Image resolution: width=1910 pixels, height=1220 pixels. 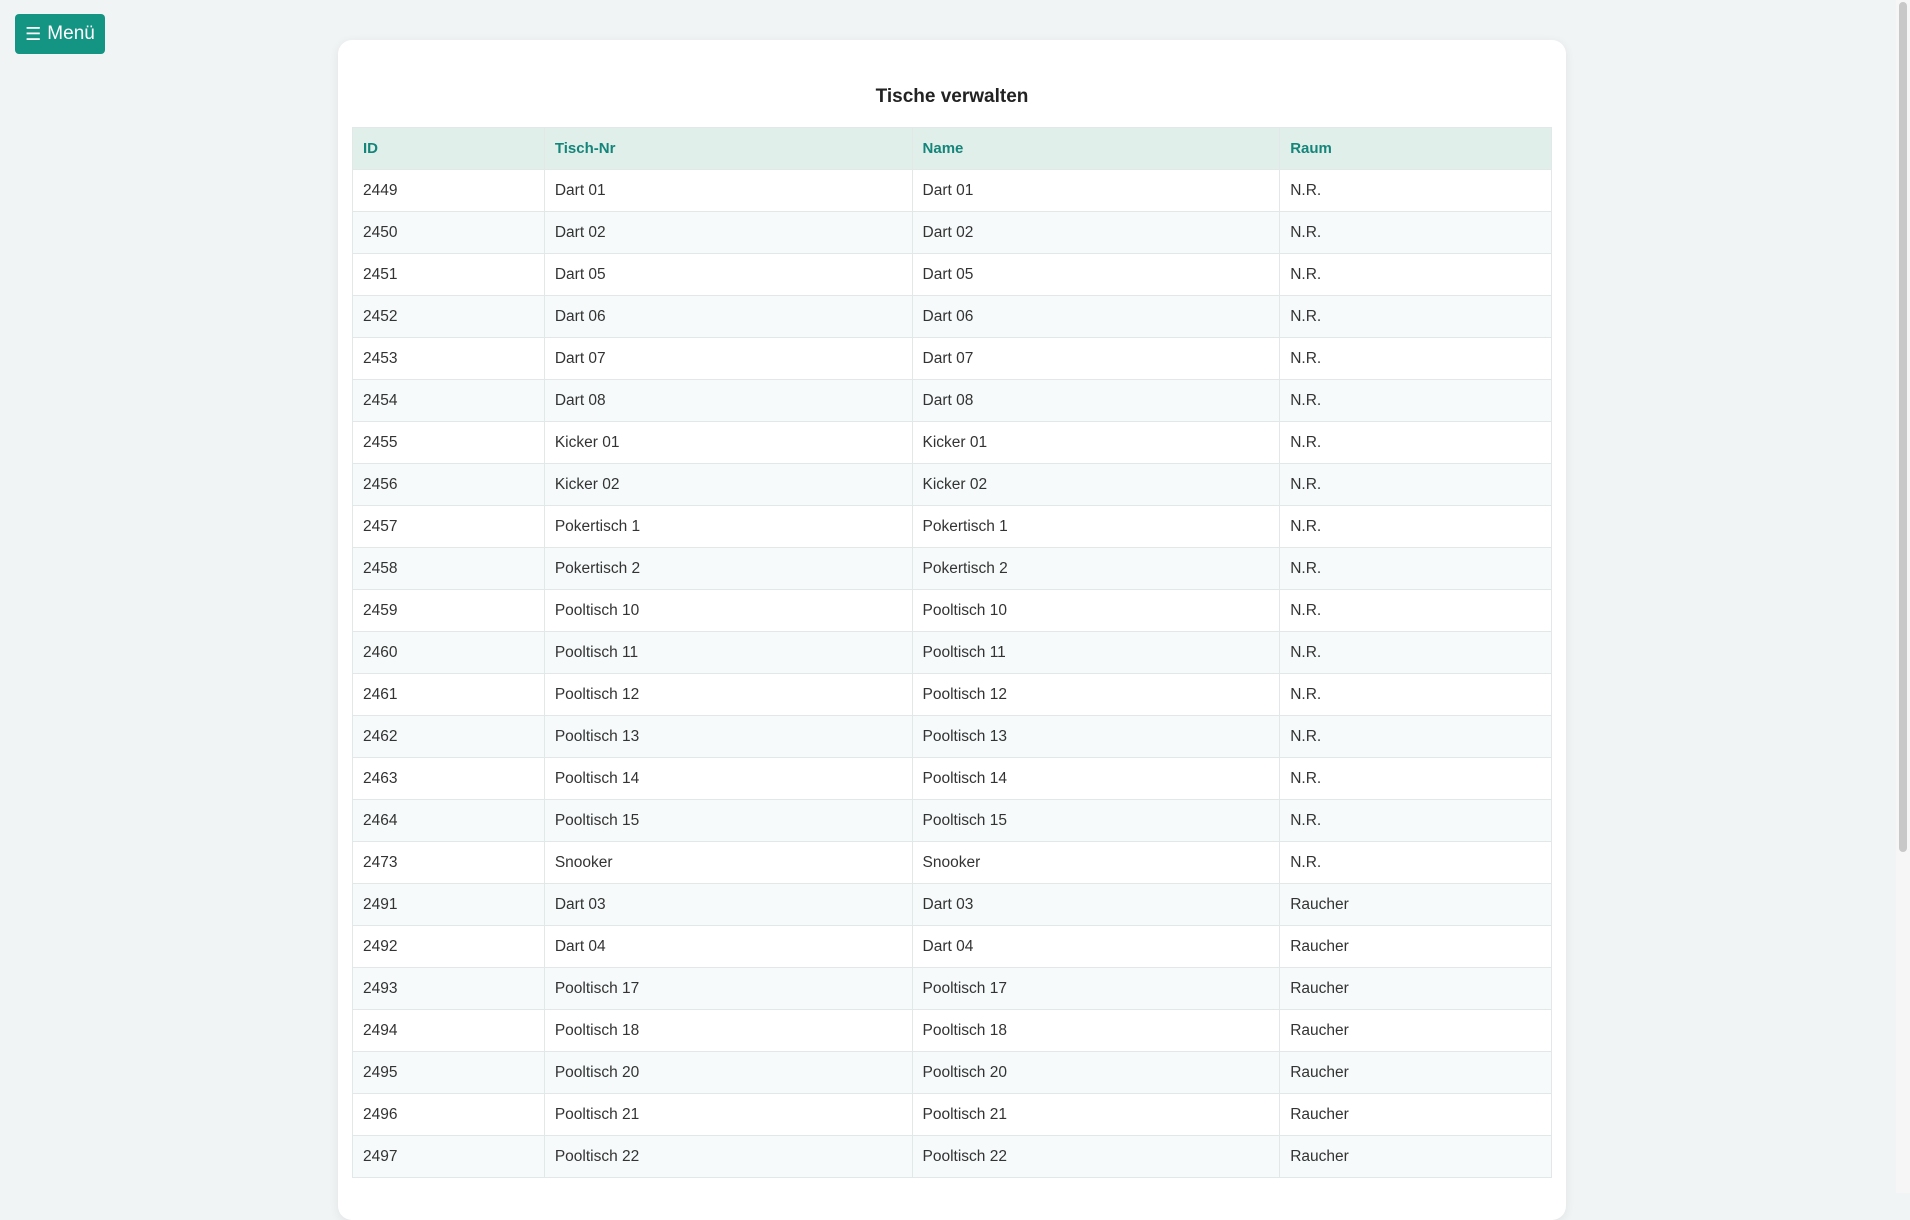 What do you see at coordinates (448, 358) in the screenshot?
I see `cell-id: 2453` at bounding box center [448, 358].